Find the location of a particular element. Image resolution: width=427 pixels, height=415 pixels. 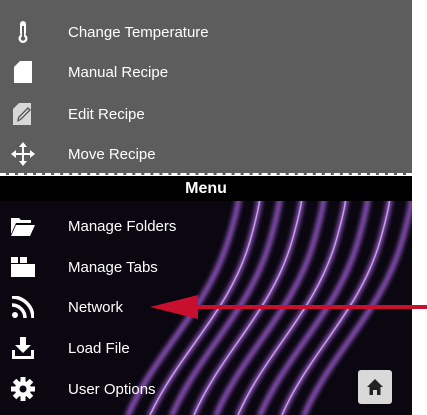

folder-open-icon is located at coordinates (23, 226).